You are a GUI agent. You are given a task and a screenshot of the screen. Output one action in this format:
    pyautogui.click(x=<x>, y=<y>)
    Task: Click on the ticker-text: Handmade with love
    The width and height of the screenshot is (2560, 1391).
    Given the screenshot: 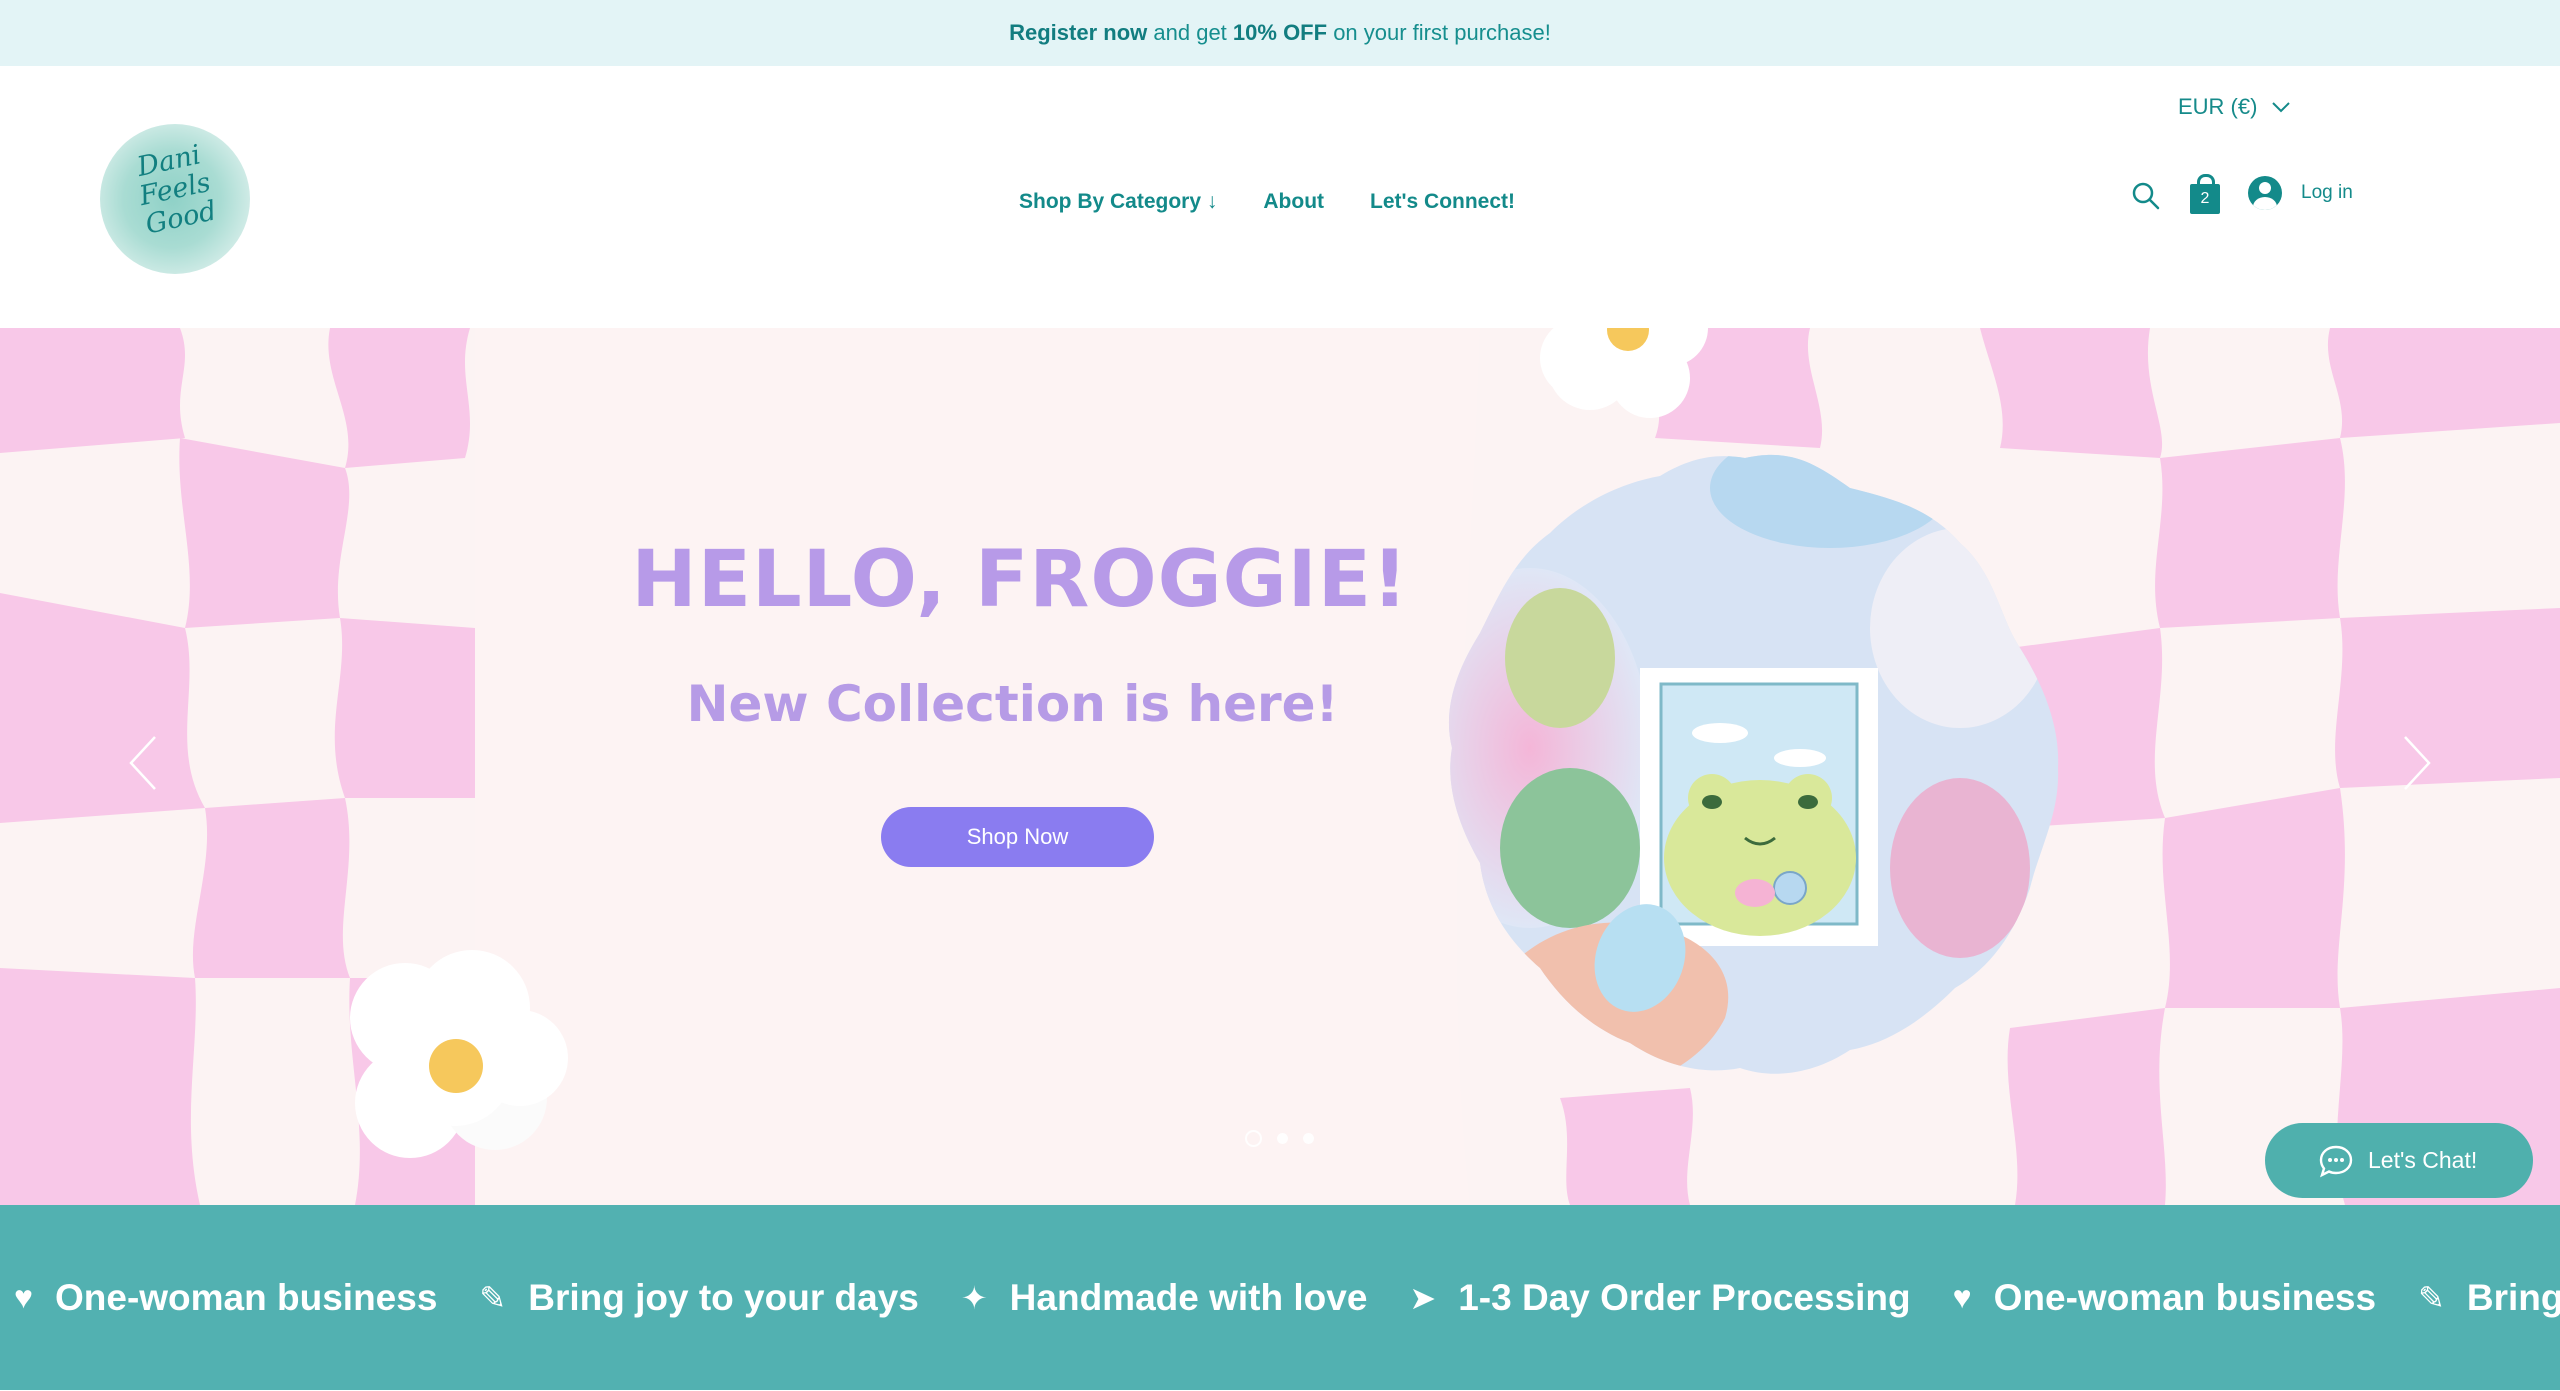 What is the action you would take?
    pyautogui.click(x=1188, y=1297)
    